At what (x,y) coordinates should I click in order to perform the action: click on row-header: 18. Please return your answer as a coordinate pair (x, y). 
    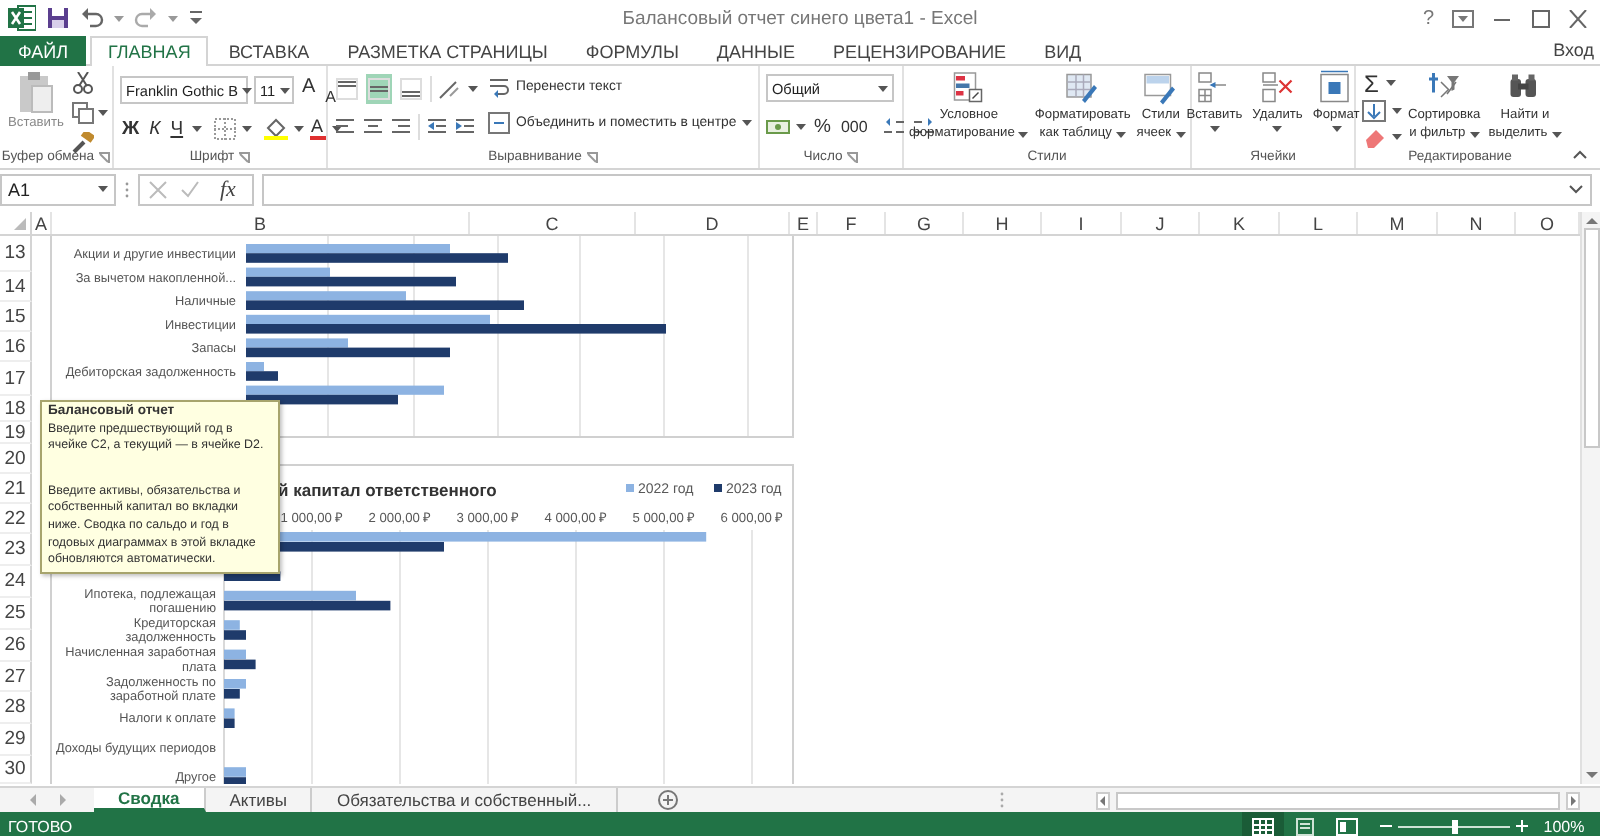
    Looking at the image, I should click on (16, 409).